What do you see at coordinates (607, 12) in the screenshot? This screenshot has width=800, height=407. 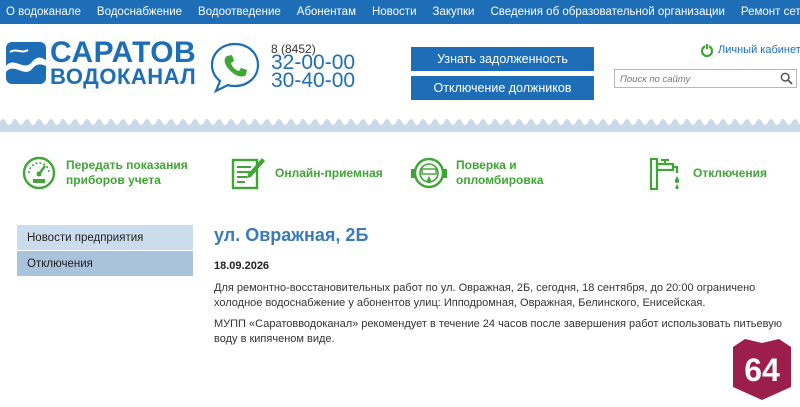 I see `nav-education-info: Сведения об образовательной организации` at bounding box center [607, 12].